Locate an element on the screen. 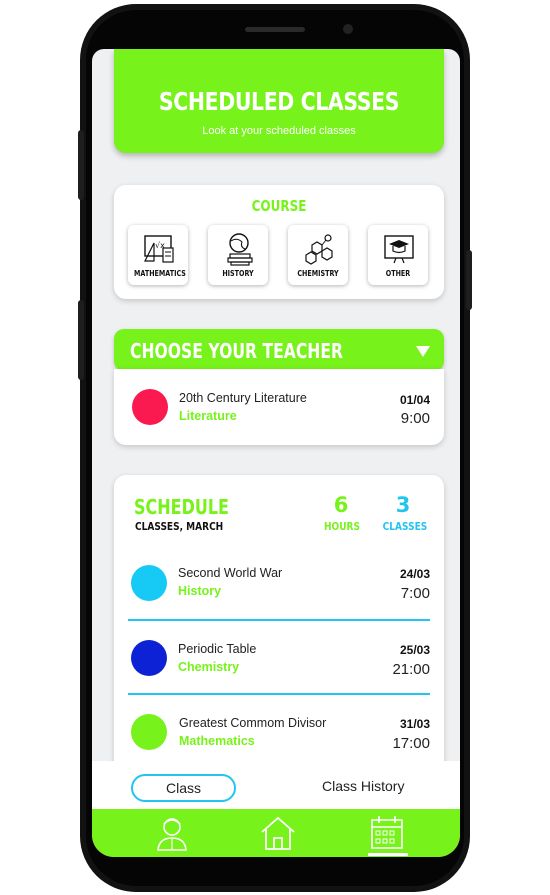 The image size is (550, 895). choose-teacher-dropdown: CHOOSE YOUR TEACHER is located at coordinates (279, 350).